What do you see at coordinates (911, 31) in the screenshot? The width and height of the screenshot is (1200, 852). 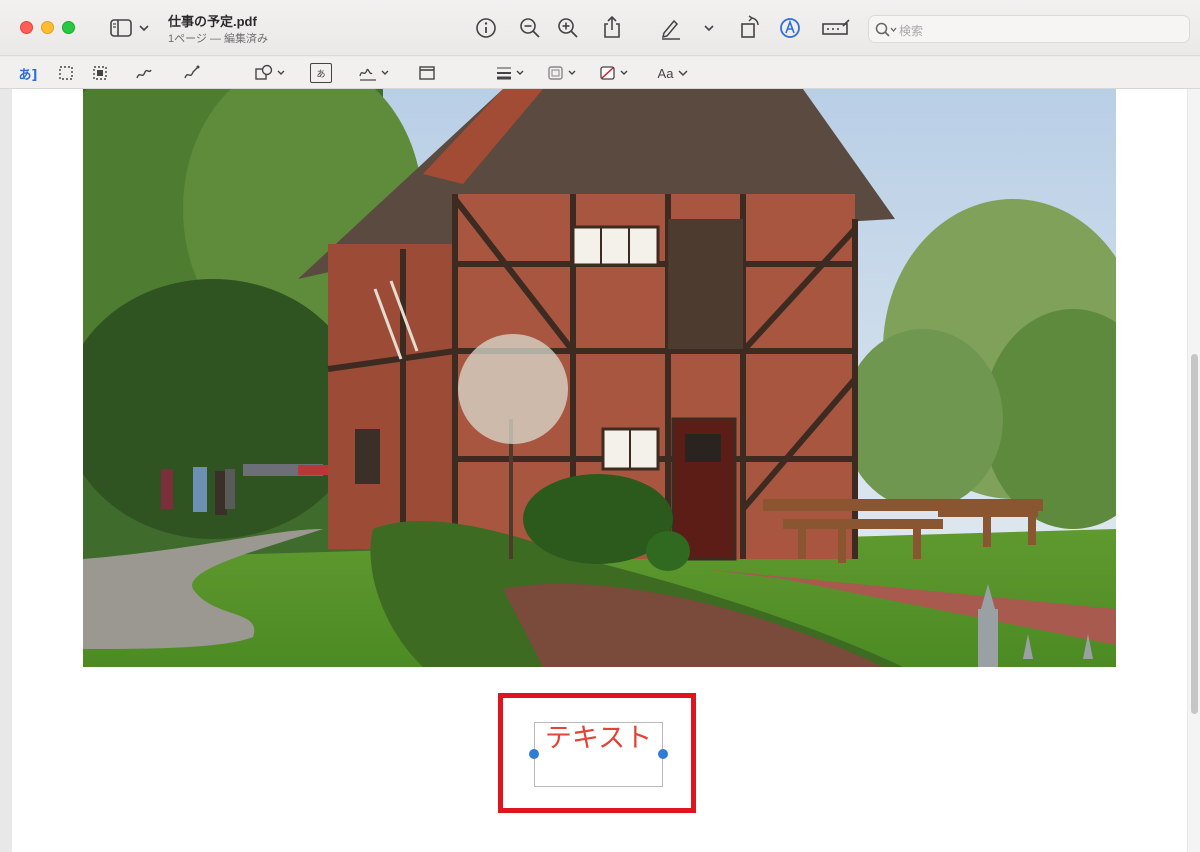 I see `search-placeholder: 検索` at bounding box center [911, 31].